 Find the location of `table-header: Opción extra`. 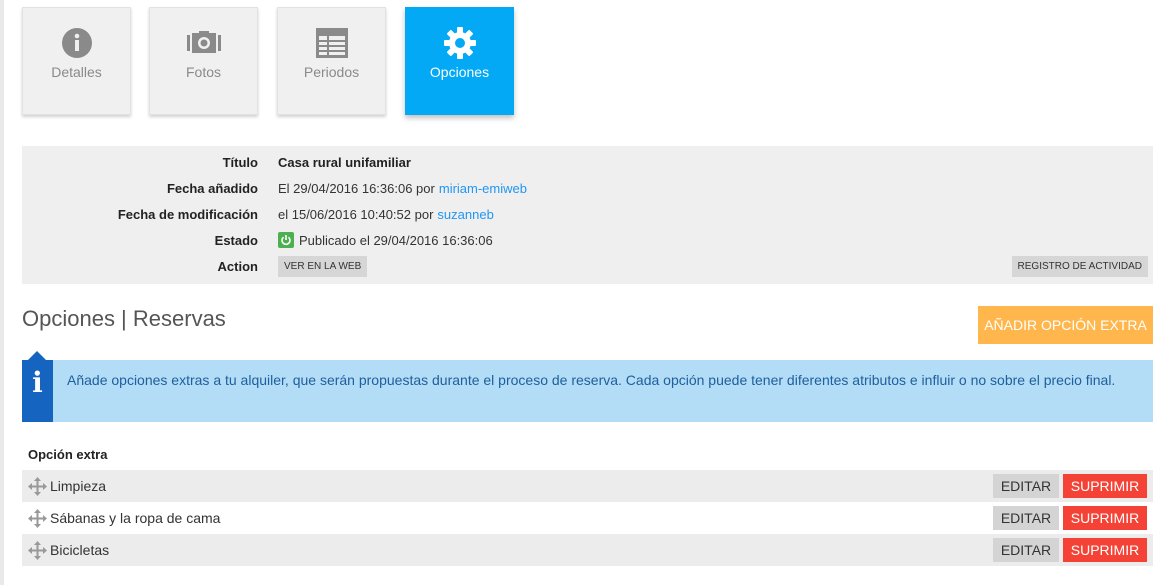

table-header: Opción extra is located at coordinates (68, 454).